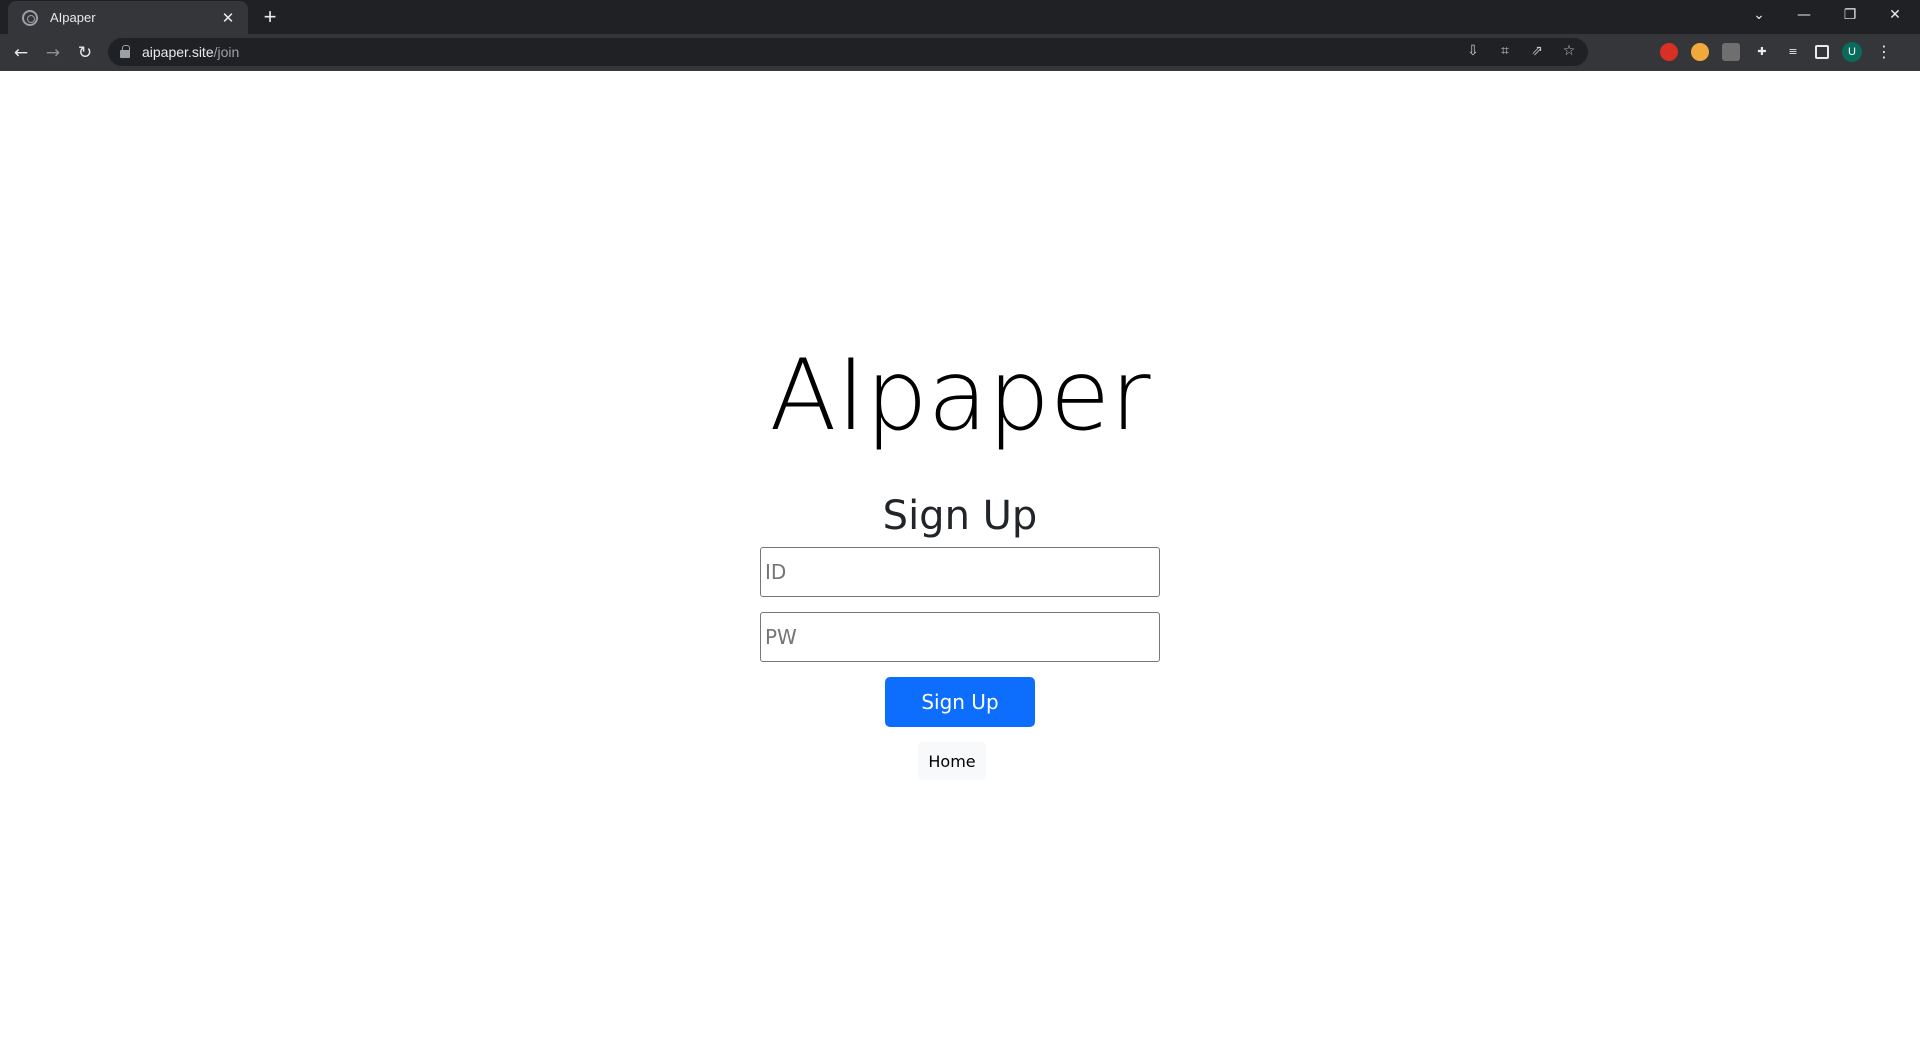  Describe the element at coordinates (1895, 15) in the screenshot. I see `close-window-button: ✕` at that location.